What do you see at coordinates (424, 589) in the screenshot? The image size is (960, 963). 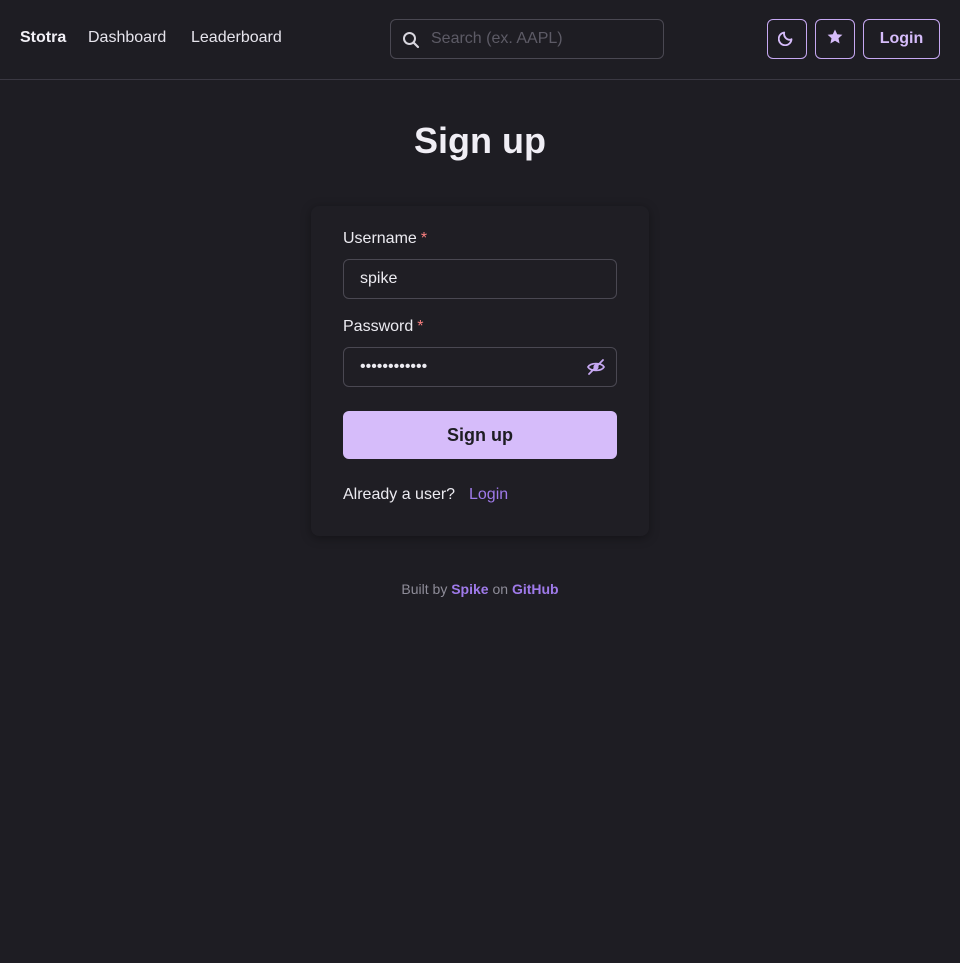 I see `footer-built-by: Built by` at bounding box center [424, 589].